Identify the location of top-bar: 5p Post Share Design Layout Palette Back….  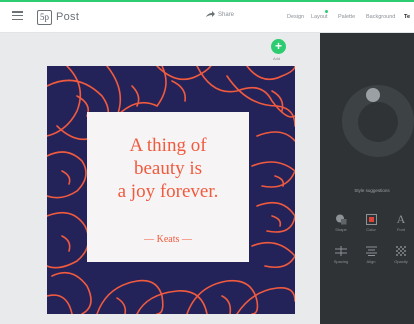
(207, 16).